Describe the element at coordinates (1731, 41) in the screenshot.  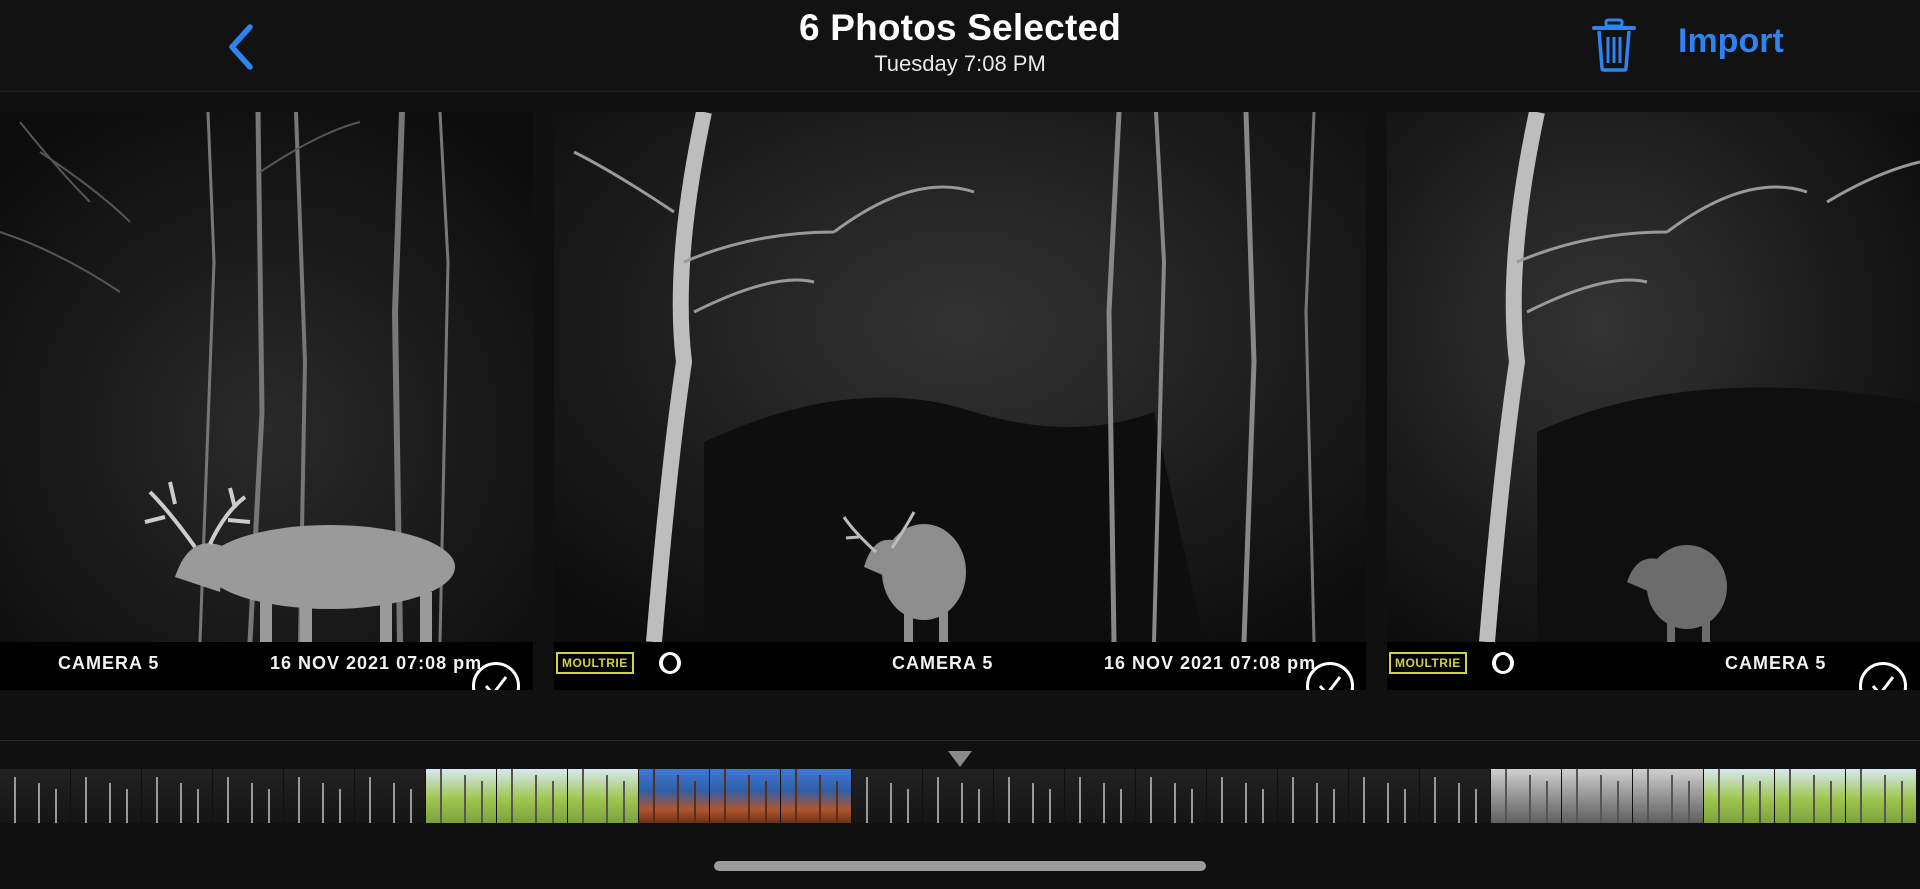
I see `import-button: Import` at that location.